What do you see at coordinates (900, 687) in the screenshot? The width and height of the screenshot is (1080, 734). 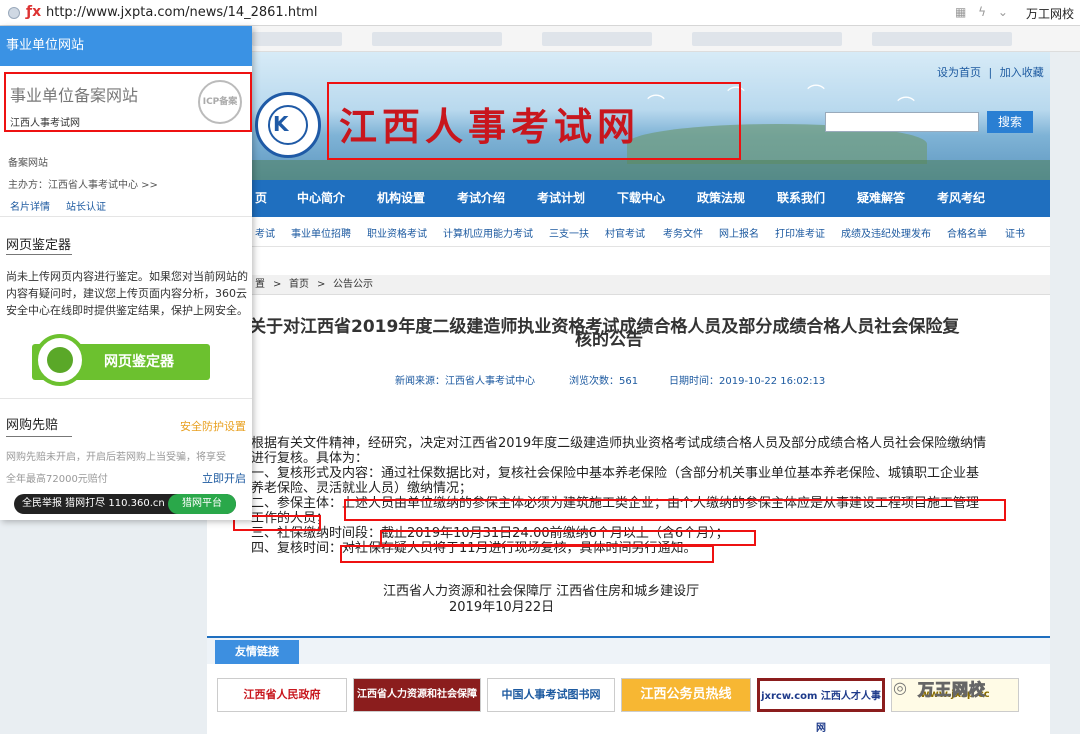 I see `wechat-watermark-icon: ◎` at bounding box center [900, 687].